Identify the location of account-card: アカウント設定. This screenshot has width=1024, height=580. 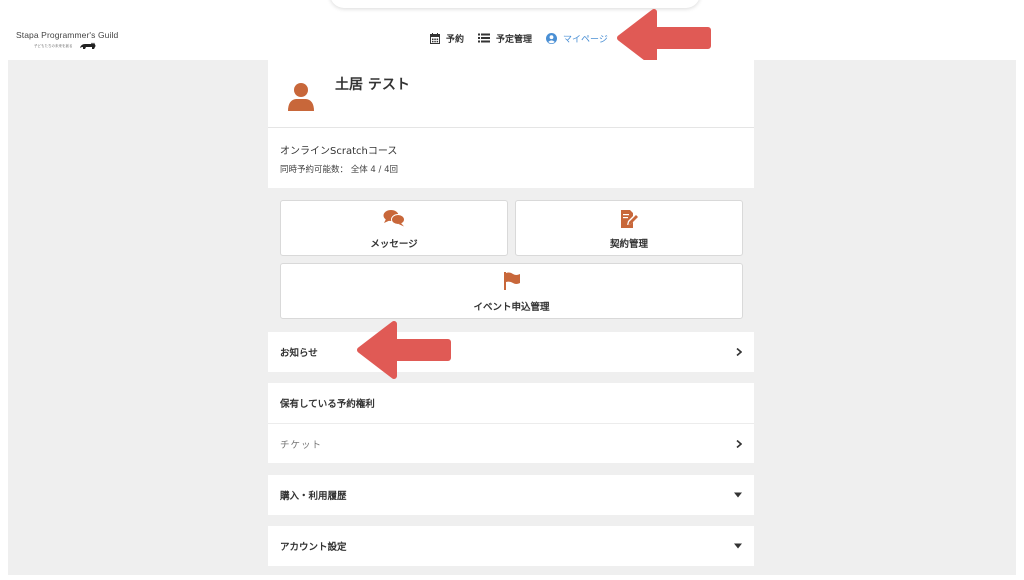
(511, 546).